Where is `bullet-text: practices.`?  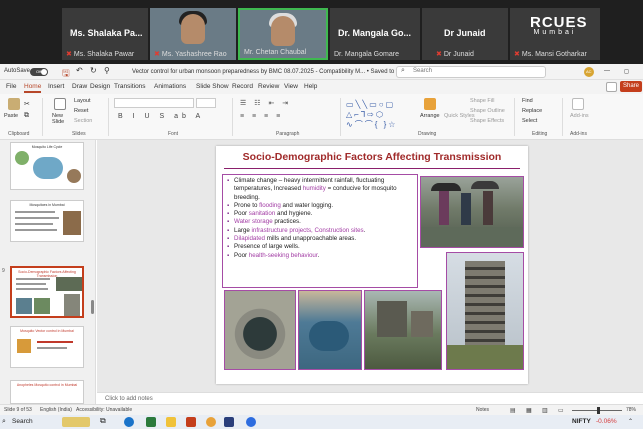 bullet-text: practices. is located at coordinates (286, 222).